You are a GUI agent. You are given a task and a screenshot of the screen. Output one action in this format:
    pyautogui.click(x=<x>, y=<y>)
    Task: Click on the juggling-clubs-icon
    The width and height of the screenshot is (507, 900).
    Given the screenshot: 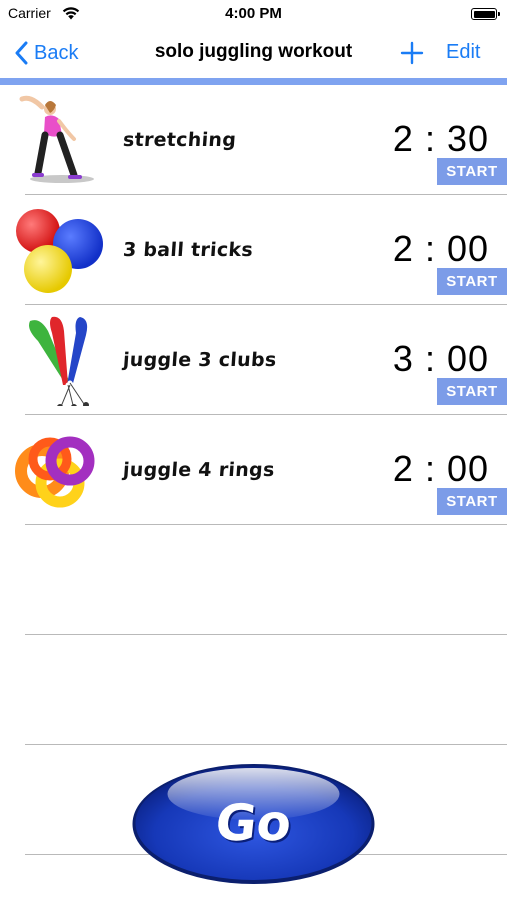 What is the action you would take?
    pyautogui.click(x=59, y=361)
    